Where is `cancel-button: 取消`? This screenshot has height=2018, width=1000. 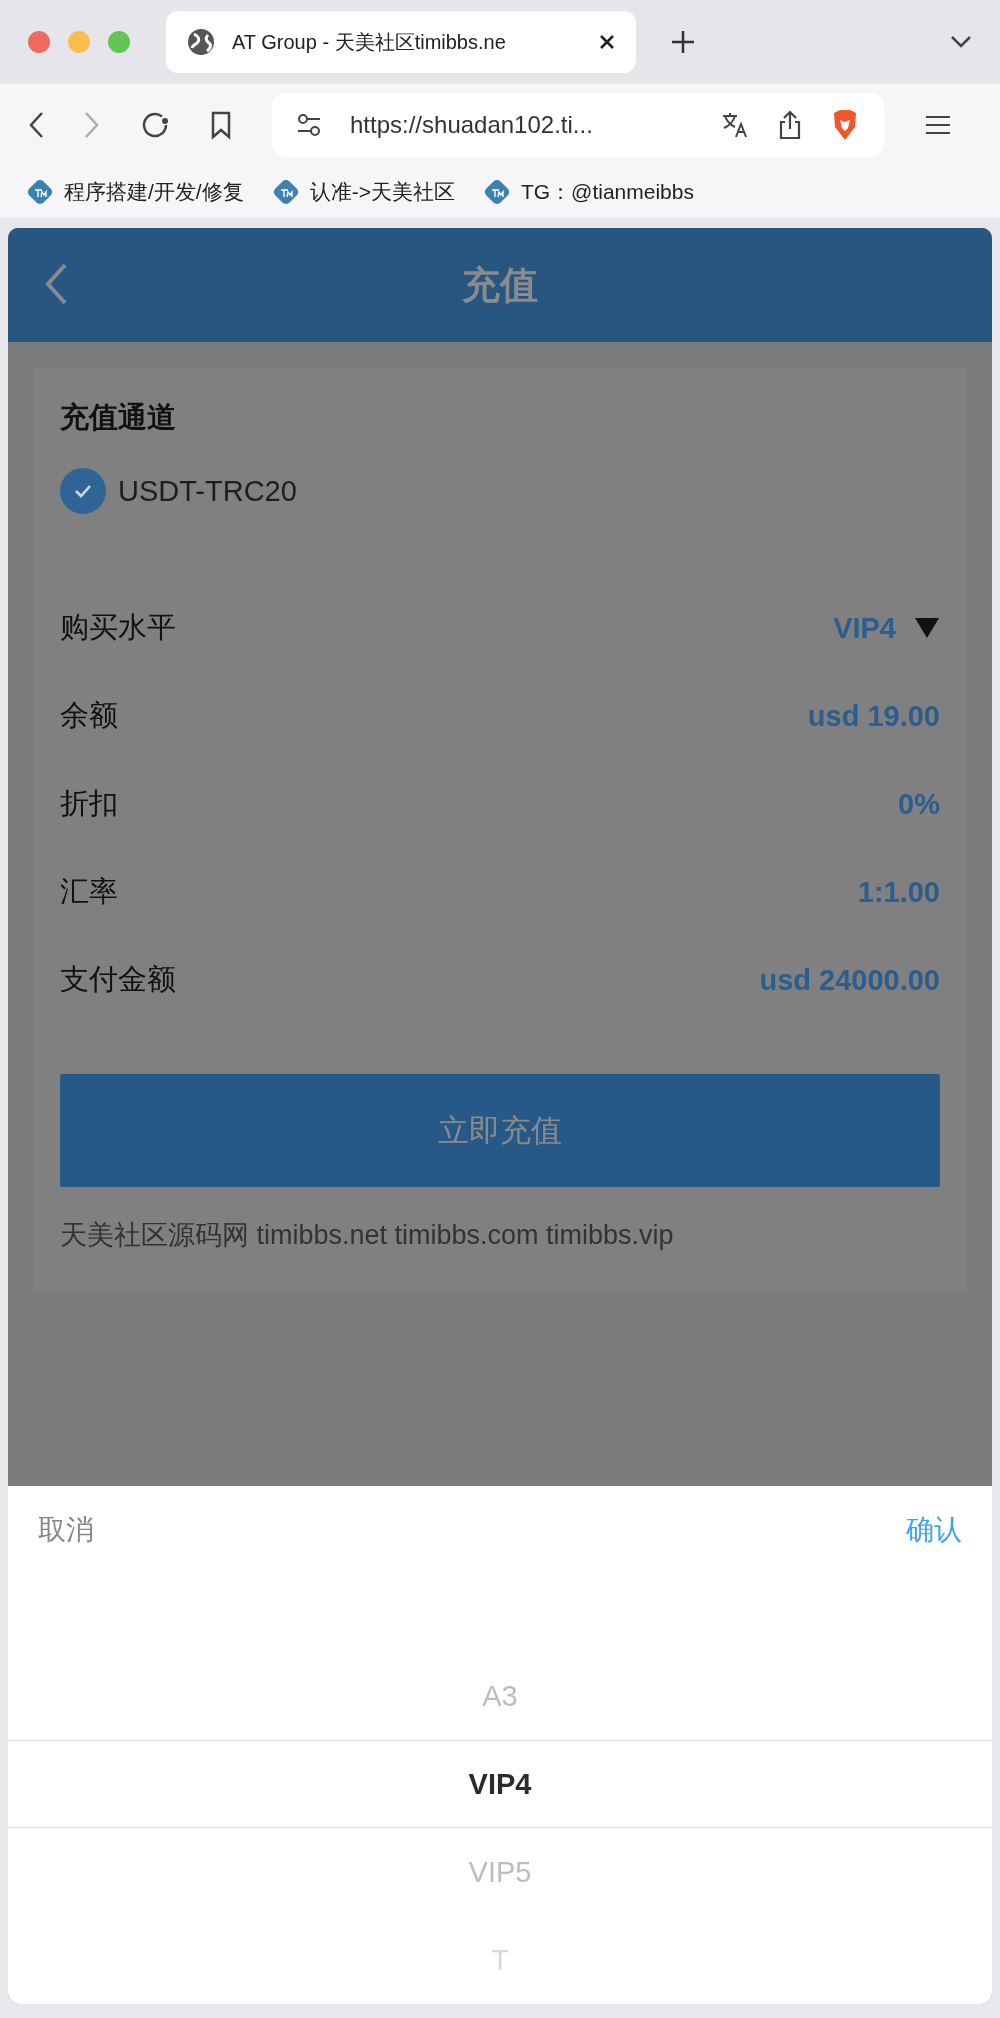 cancel-button: 取消 is located at coordinates (66, 1530).